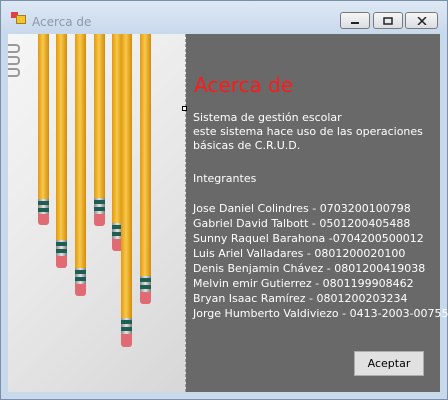 The image size is (448, 400). I want to click on minimize-button, so click(355, 20).